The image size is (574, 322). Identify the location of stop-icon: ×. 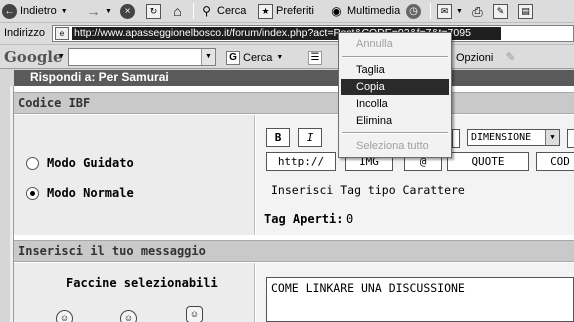
(127, 11).